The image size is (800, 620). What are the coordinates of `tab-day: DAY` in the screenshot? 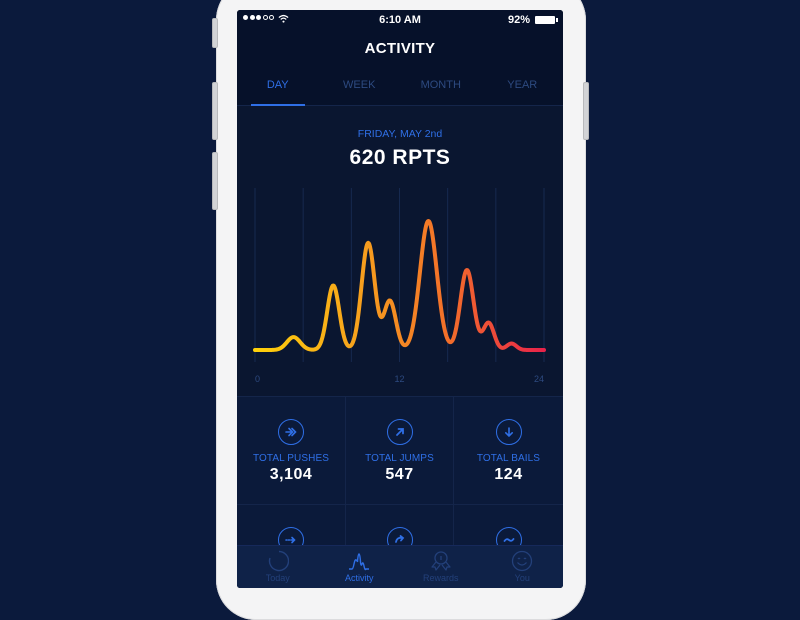 It's located at (278, 90).